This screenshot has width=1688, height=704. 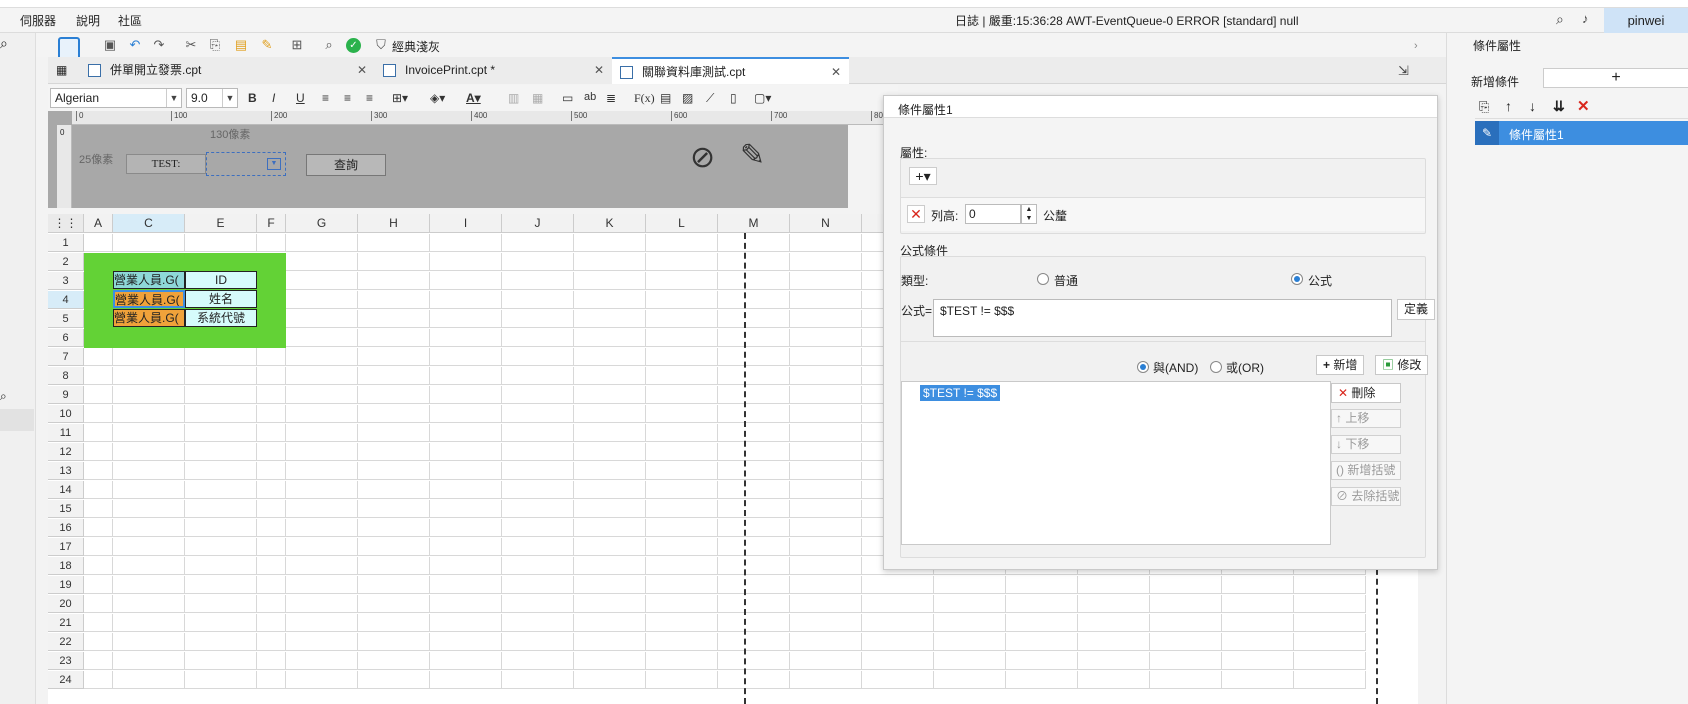 What do you see at coordinates (329, 45) in the screenshot?
I see `find-icon: ⌕` at bounding box center [329, 45].